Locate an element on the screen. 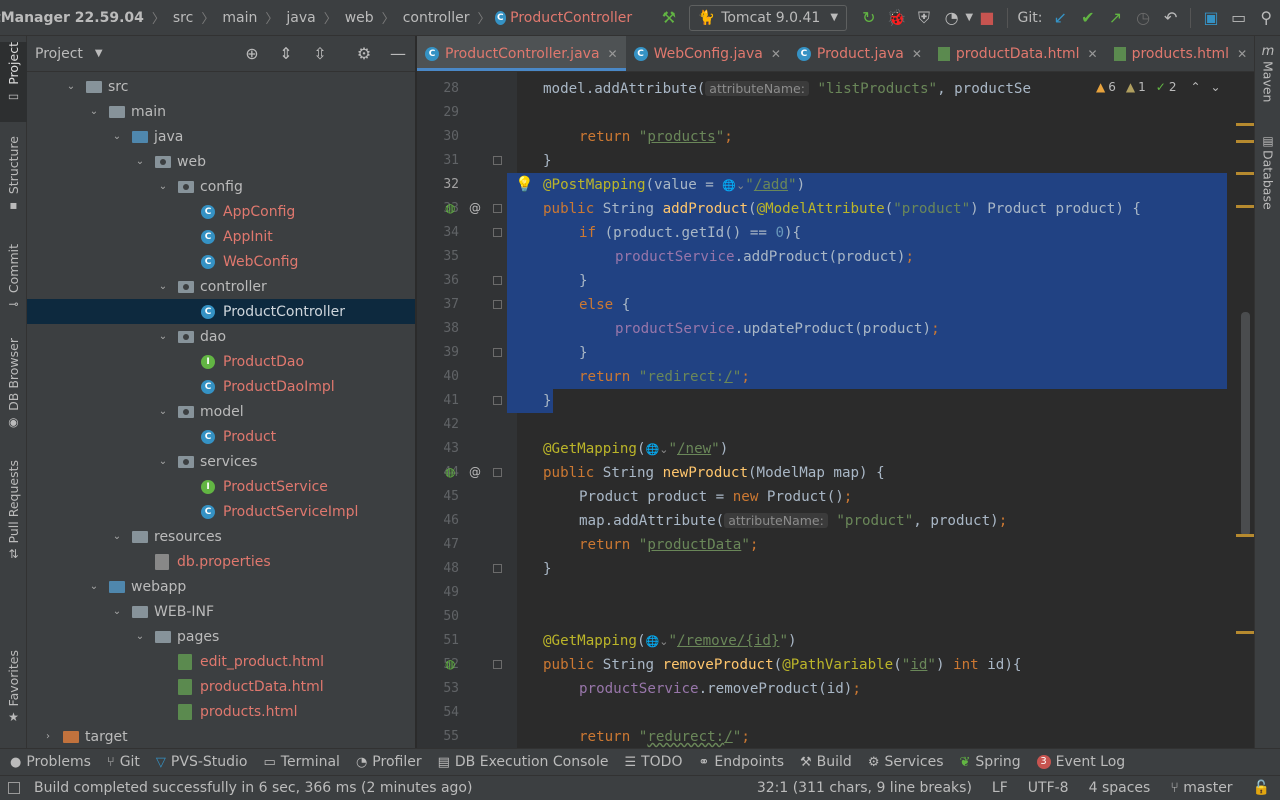 This screenshot has height=800, width=1280. tool-tab-db-browser: DB Browser ◉ is located at coordinates (13, 390).